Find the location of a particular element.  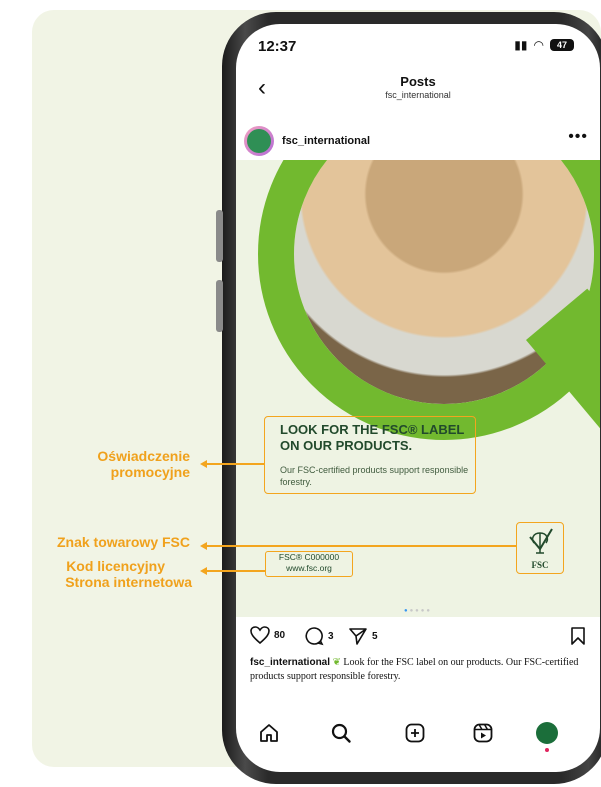

notification-dot is located at coordinates (547, 750).